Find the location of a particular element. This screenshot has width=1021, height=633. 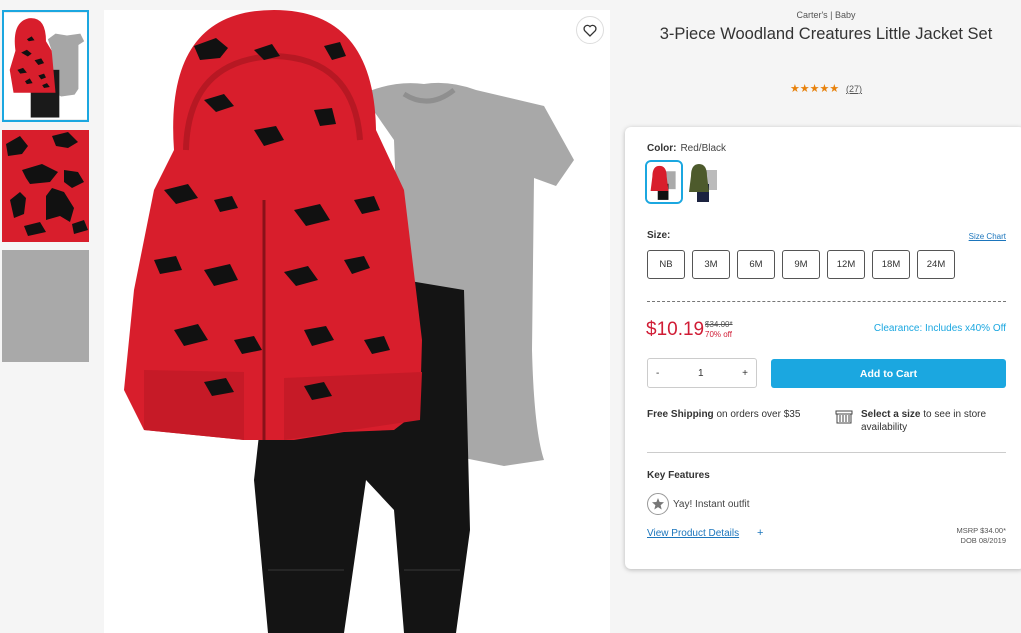

star-rating-icon: ★★★★★ is located at coordinates (814, 89).